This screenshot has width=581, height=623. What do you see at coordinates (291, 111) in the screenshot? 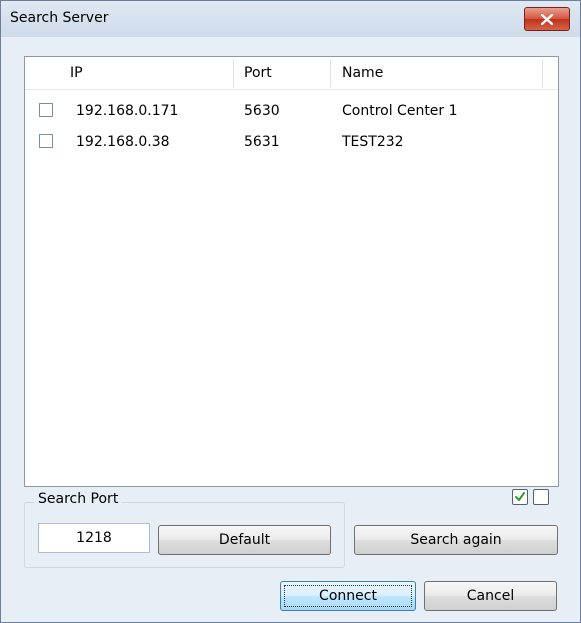
I see `table-row: 192.168.0.171 5630 Control Center 1` at bounding box center [291, 111].